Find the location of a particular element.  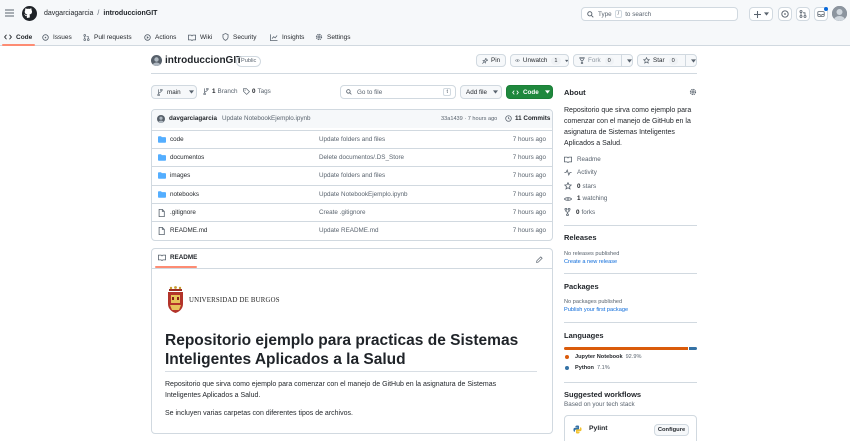

file-name: documentos is located at coordinates (187, 157).